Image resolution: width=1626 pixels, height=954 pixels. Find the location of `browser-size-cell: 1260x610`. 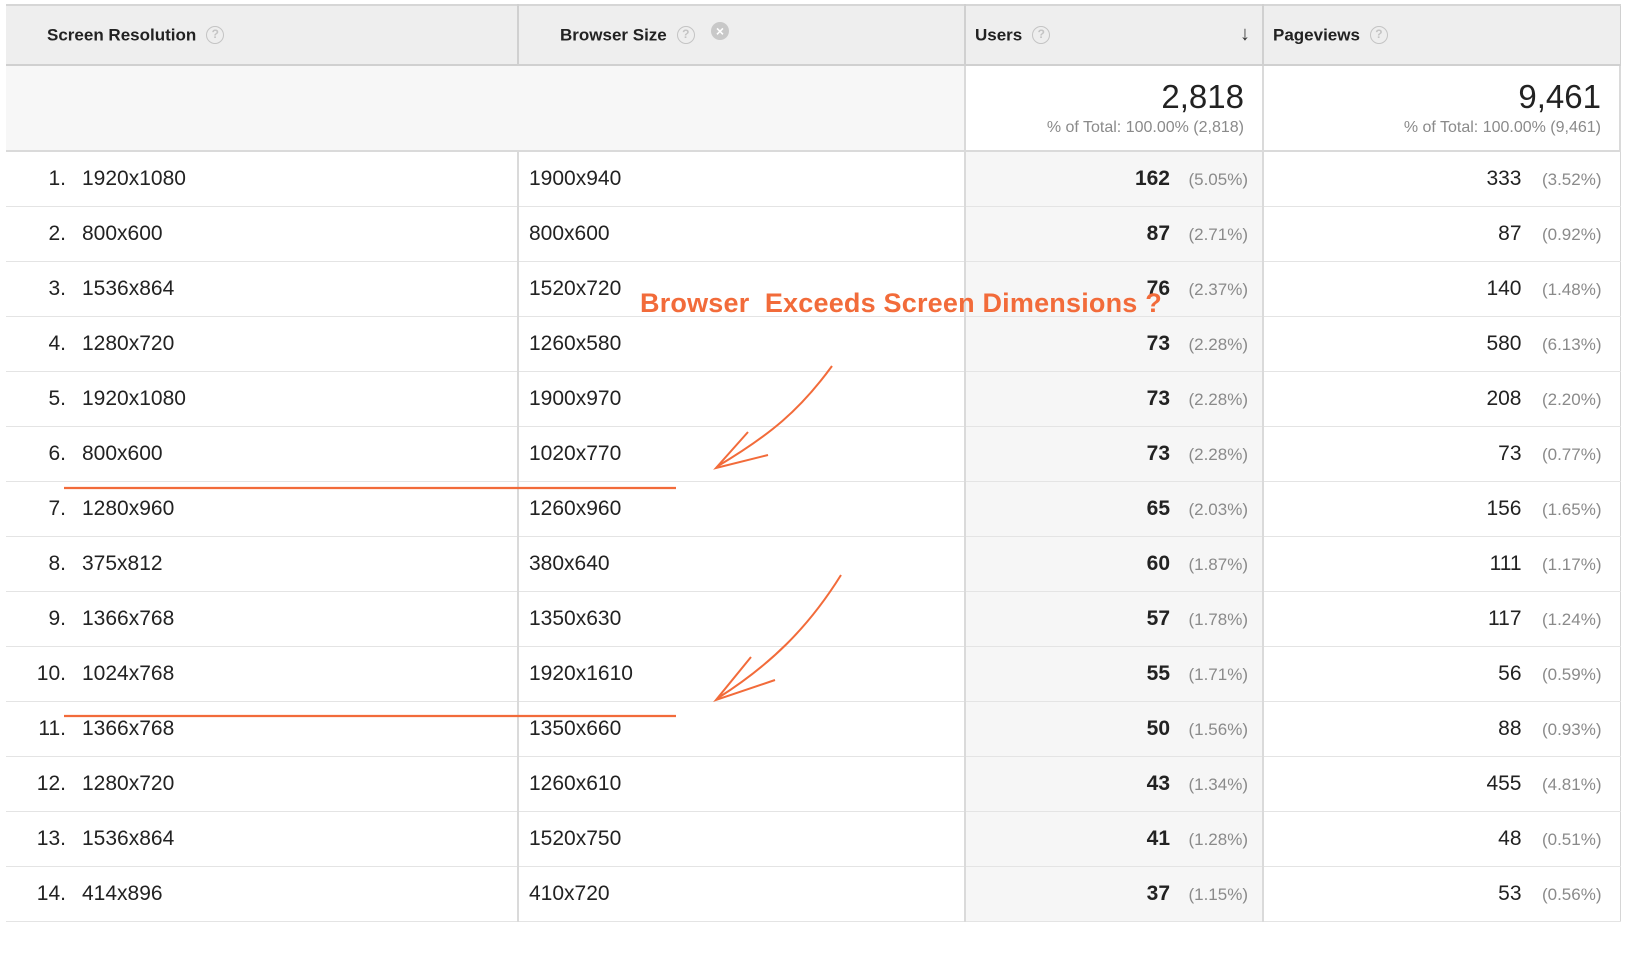

browser-size-cell: 1260x610 is located at coordinates (742, 784).